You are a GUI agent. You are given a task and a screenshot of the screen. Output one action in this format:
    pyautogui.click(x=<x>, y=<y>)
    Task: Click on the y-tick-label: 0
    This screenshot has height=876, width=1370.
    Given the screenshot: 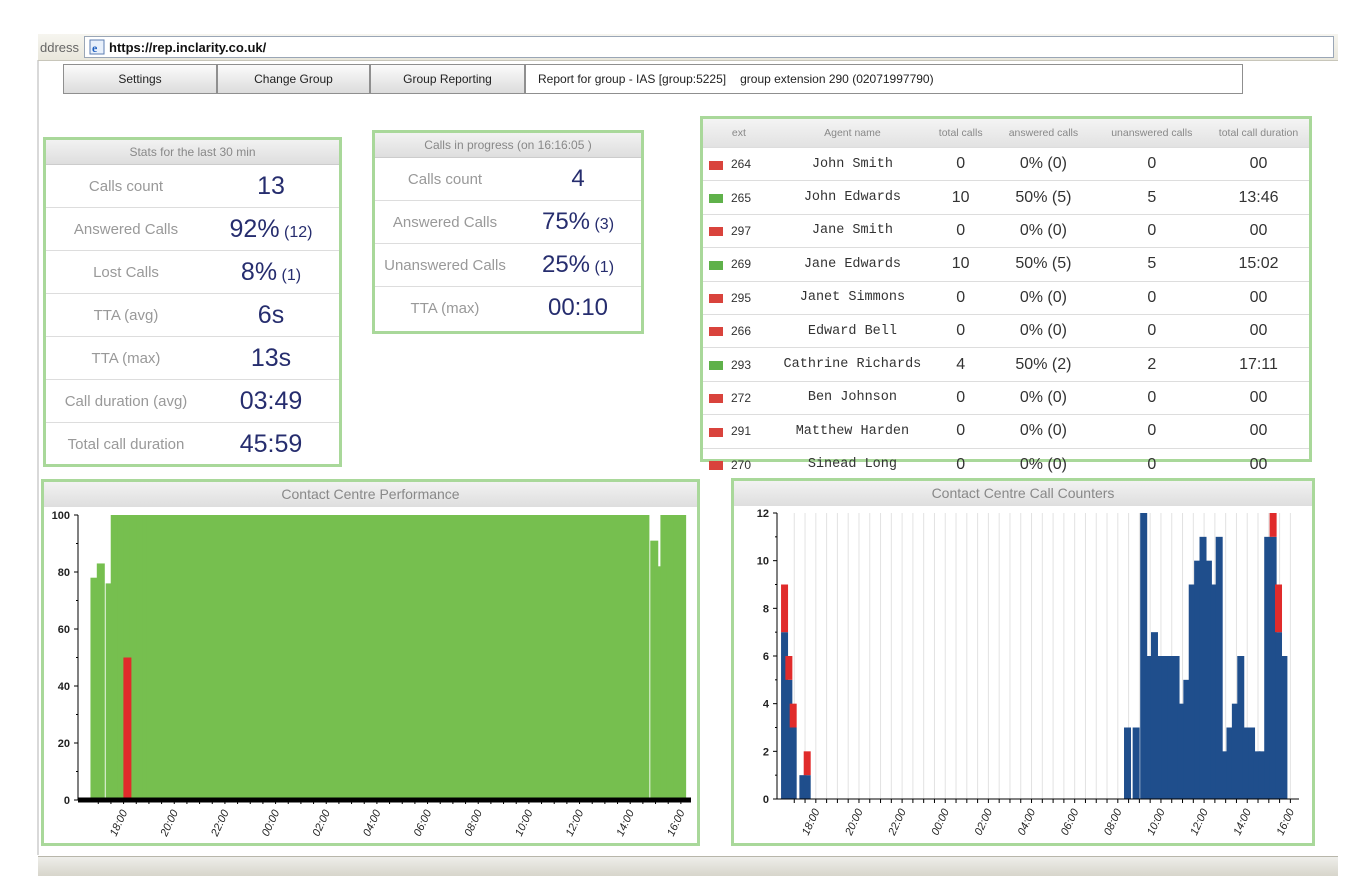 What is the action you would take?
    pyautogui.click(x=67, y=801)
    